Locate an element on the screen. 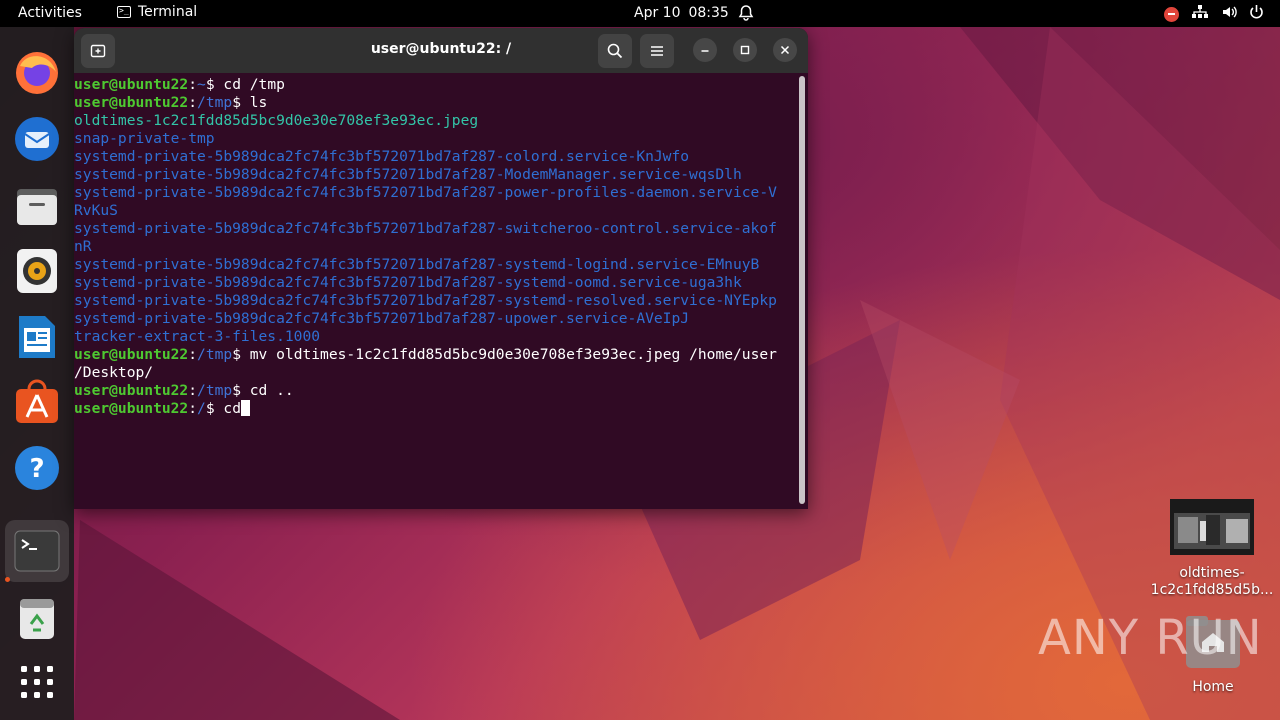  dock: ? is located at coordinates (37, 373).